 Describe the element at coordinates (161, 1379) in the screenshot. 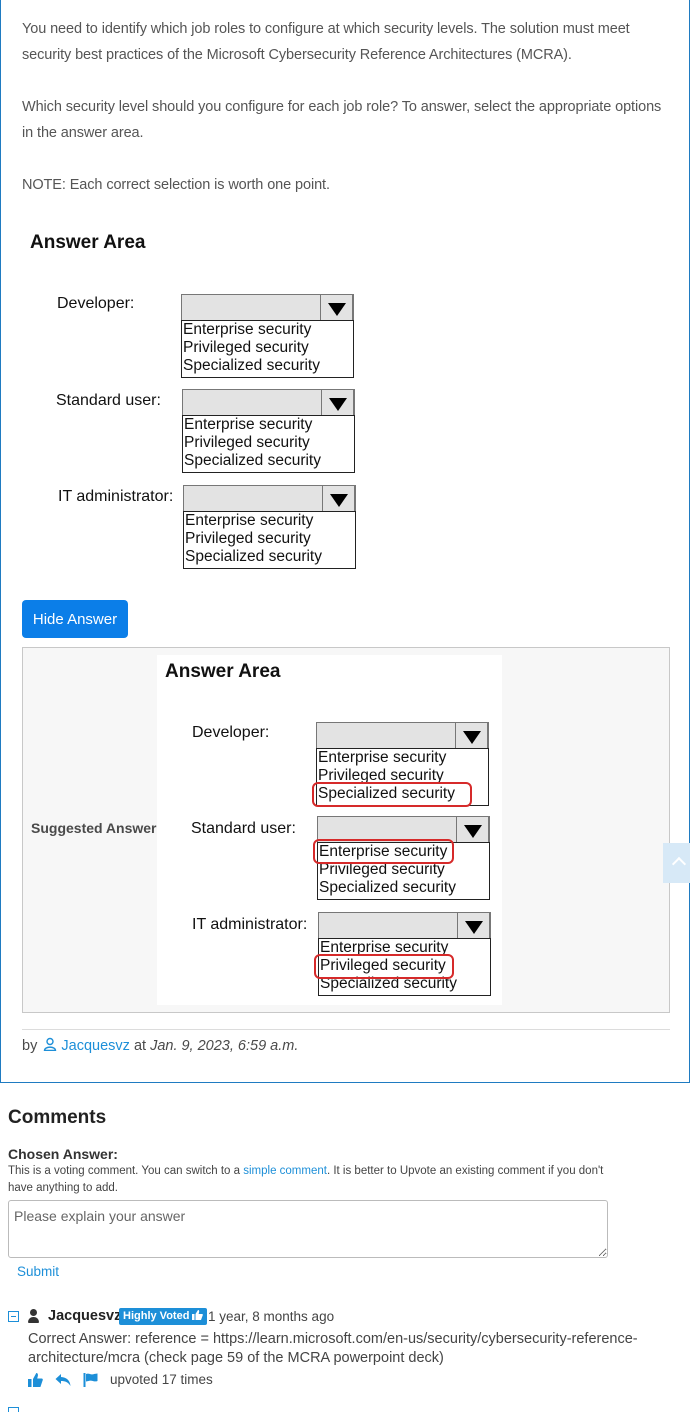

I see `upvote-count: upvoted 17 times` at that location.